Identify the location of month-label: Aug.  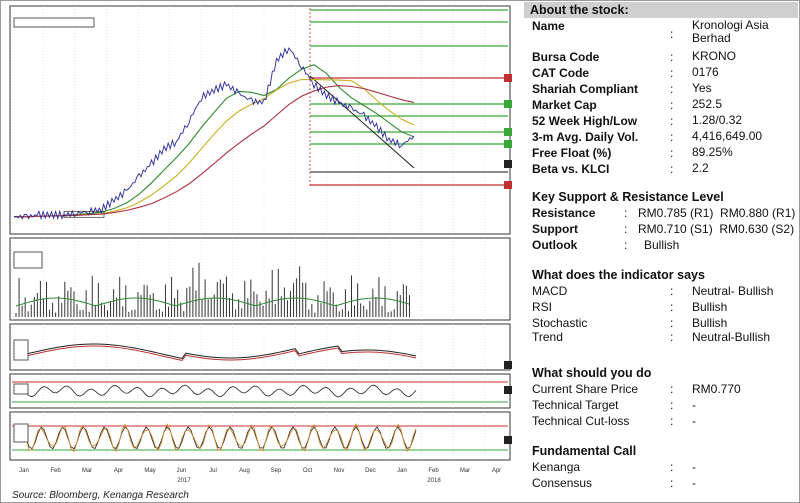
(244, 471).